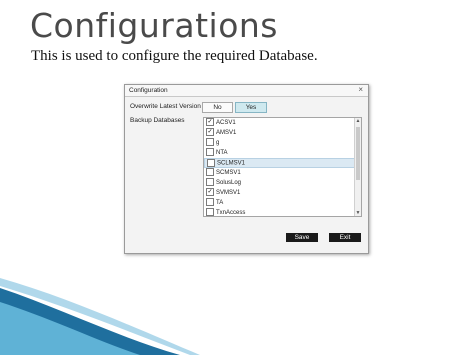 This screenshot has width=474, height=355. I want to click on overwrite-latest-version-label: Overwrite Latest Version, so click(165, 106).